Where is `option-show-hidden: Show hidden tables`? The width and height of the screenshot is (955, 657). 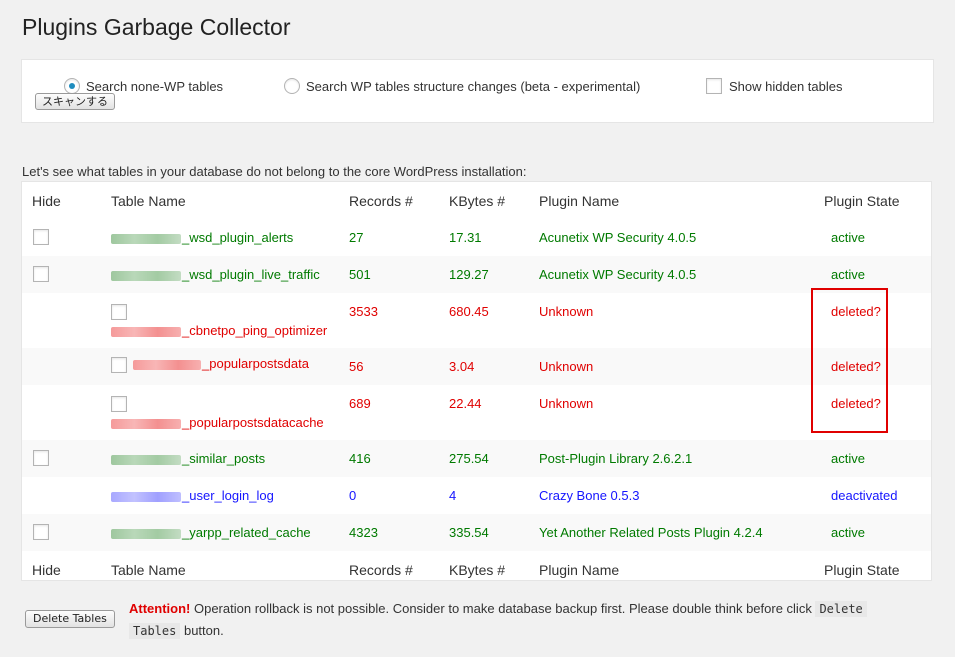 option-show-hidden: Show hidden tables is located at coordinates (774, 86).